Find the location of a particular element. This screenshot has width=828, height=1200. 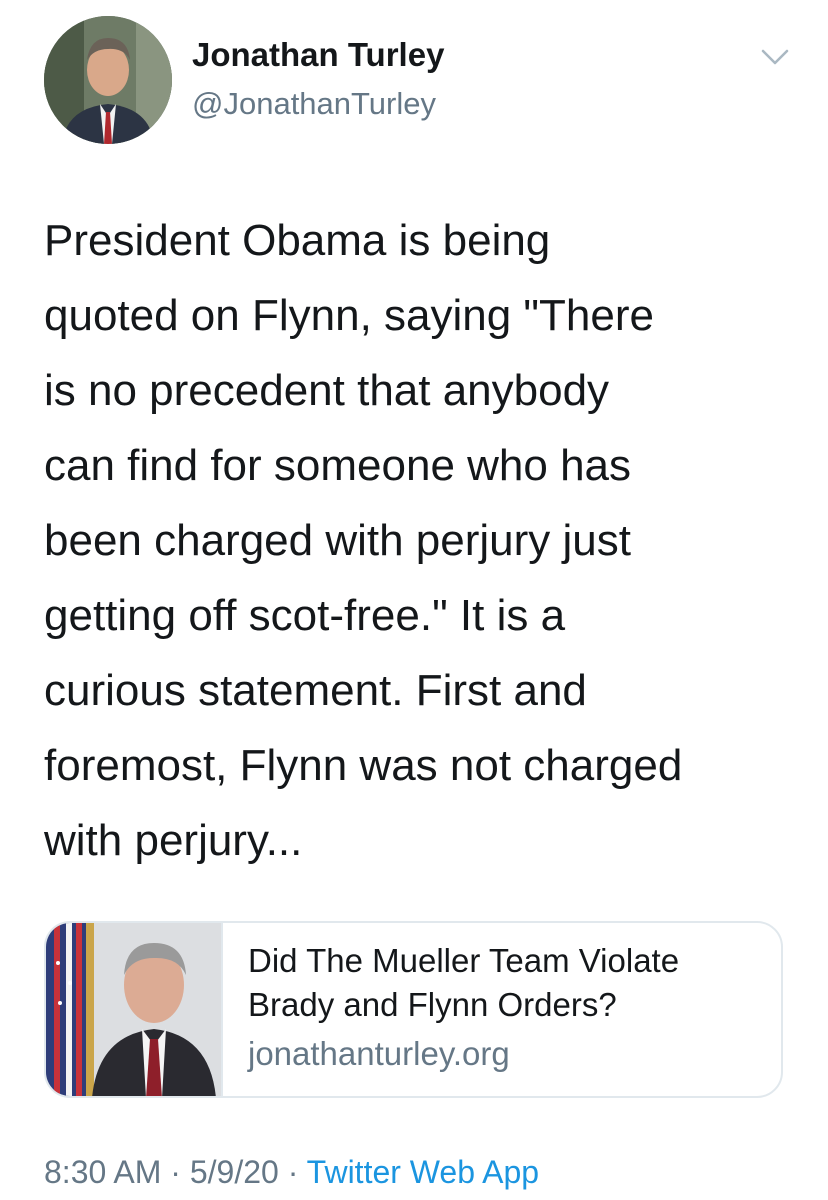

tweet-text-line: is no precedent that anybody is located at coordinates (327, 390).